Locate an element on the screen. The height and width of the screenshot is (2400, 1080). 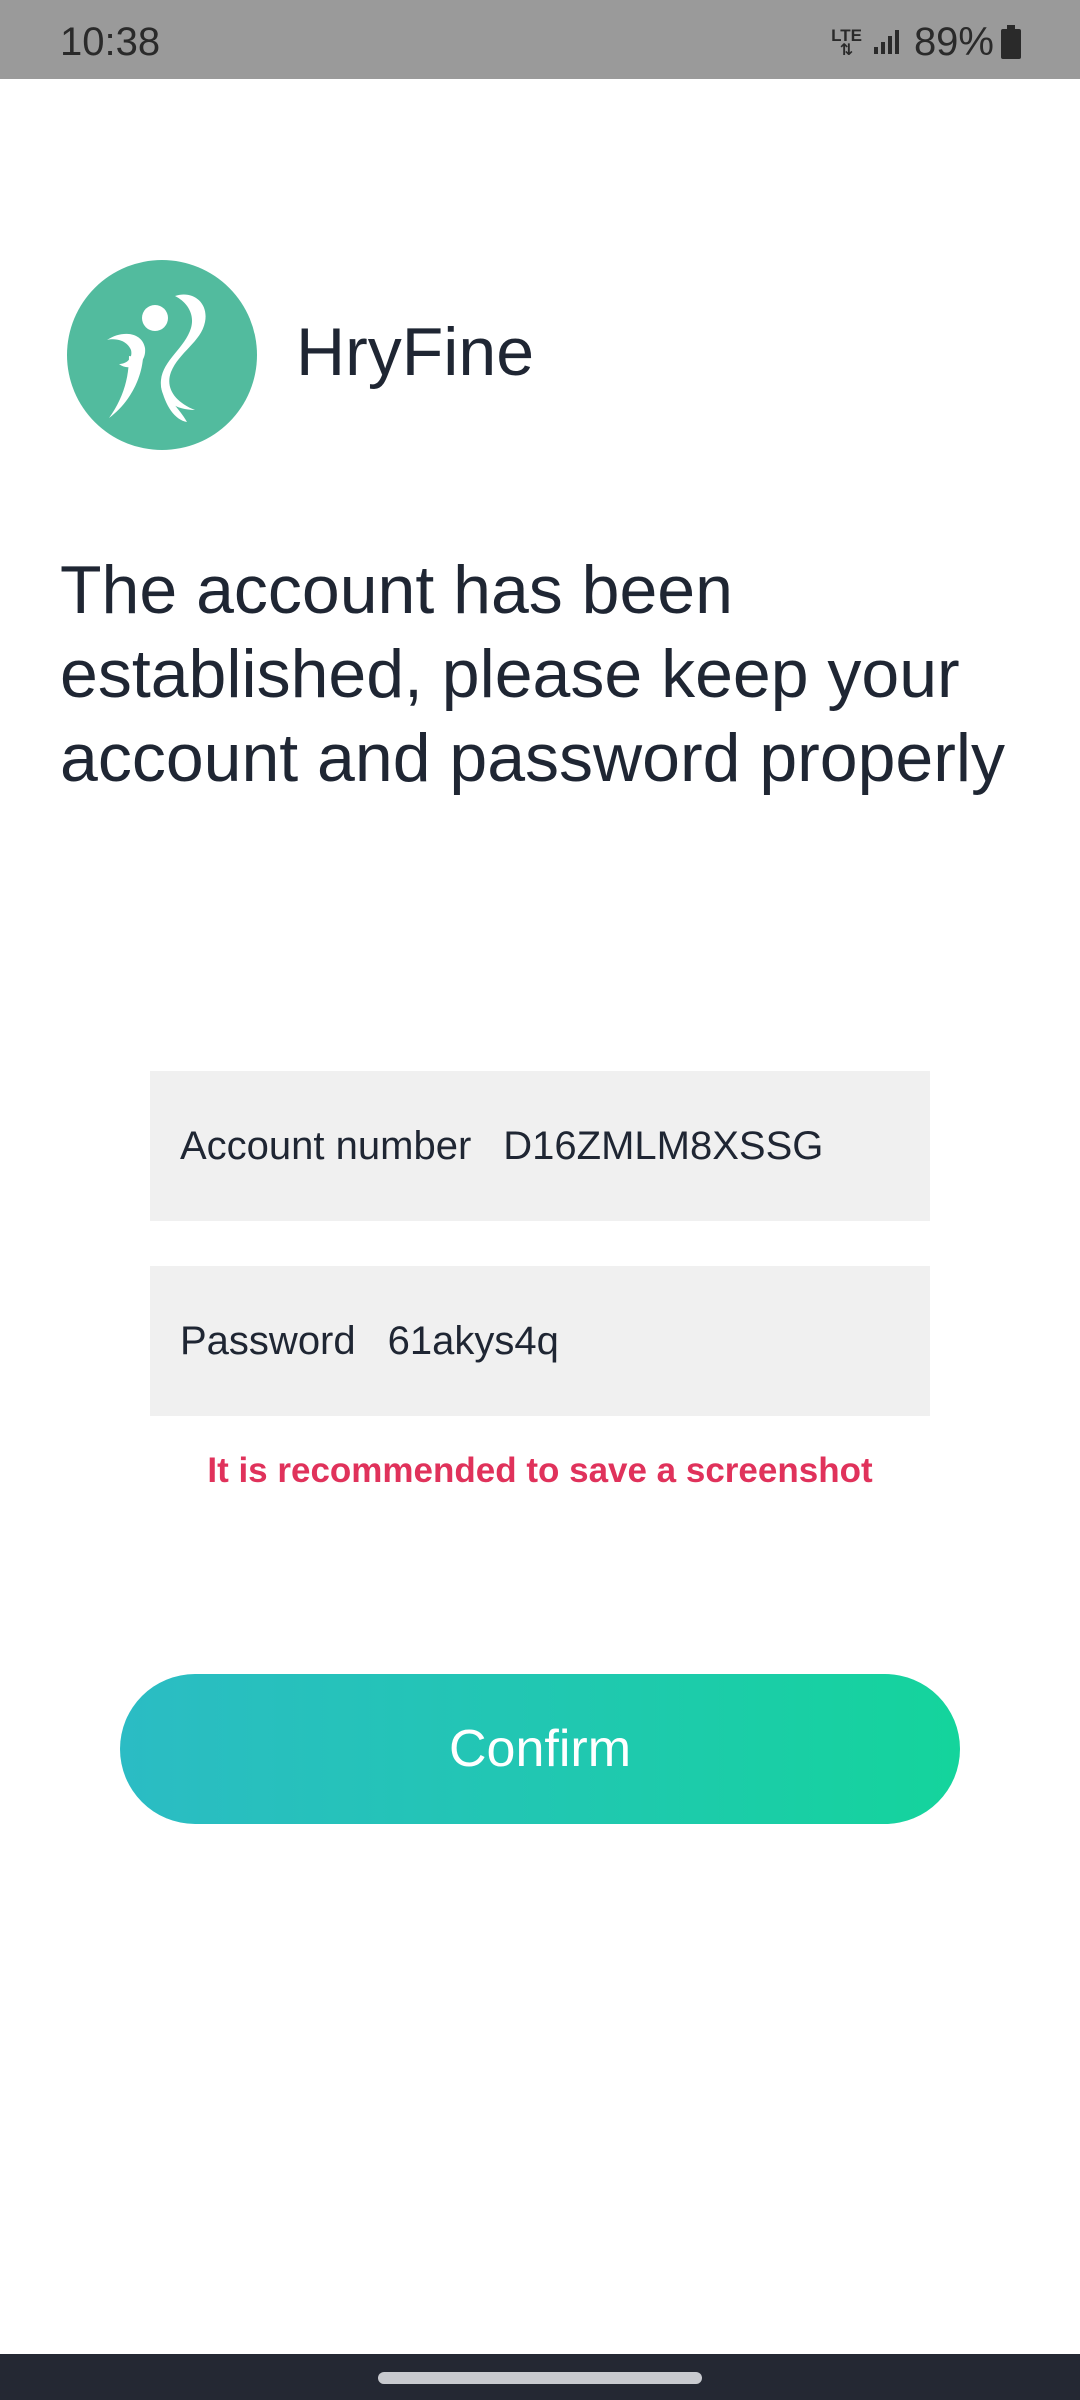
battery-percent: 89% is located at coordinates (953, 42).